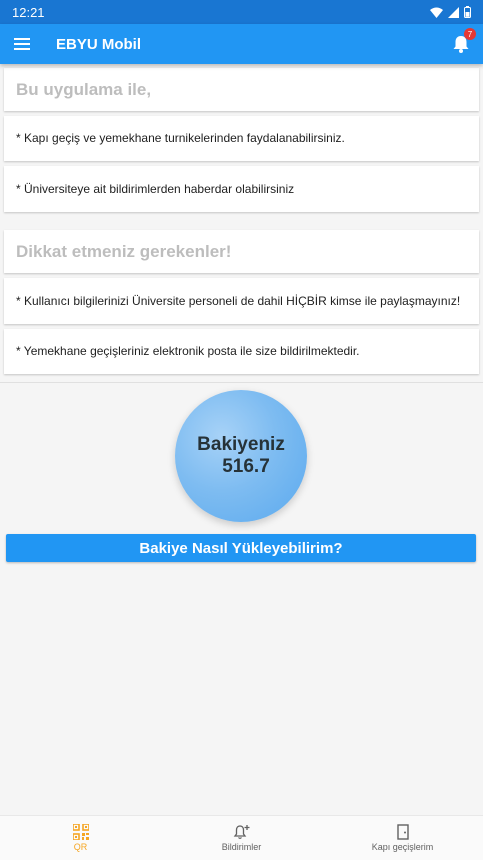 The width and height of the screenshot is (483, 860). I want to click on balance-value: 516.7, so click(246, 466).